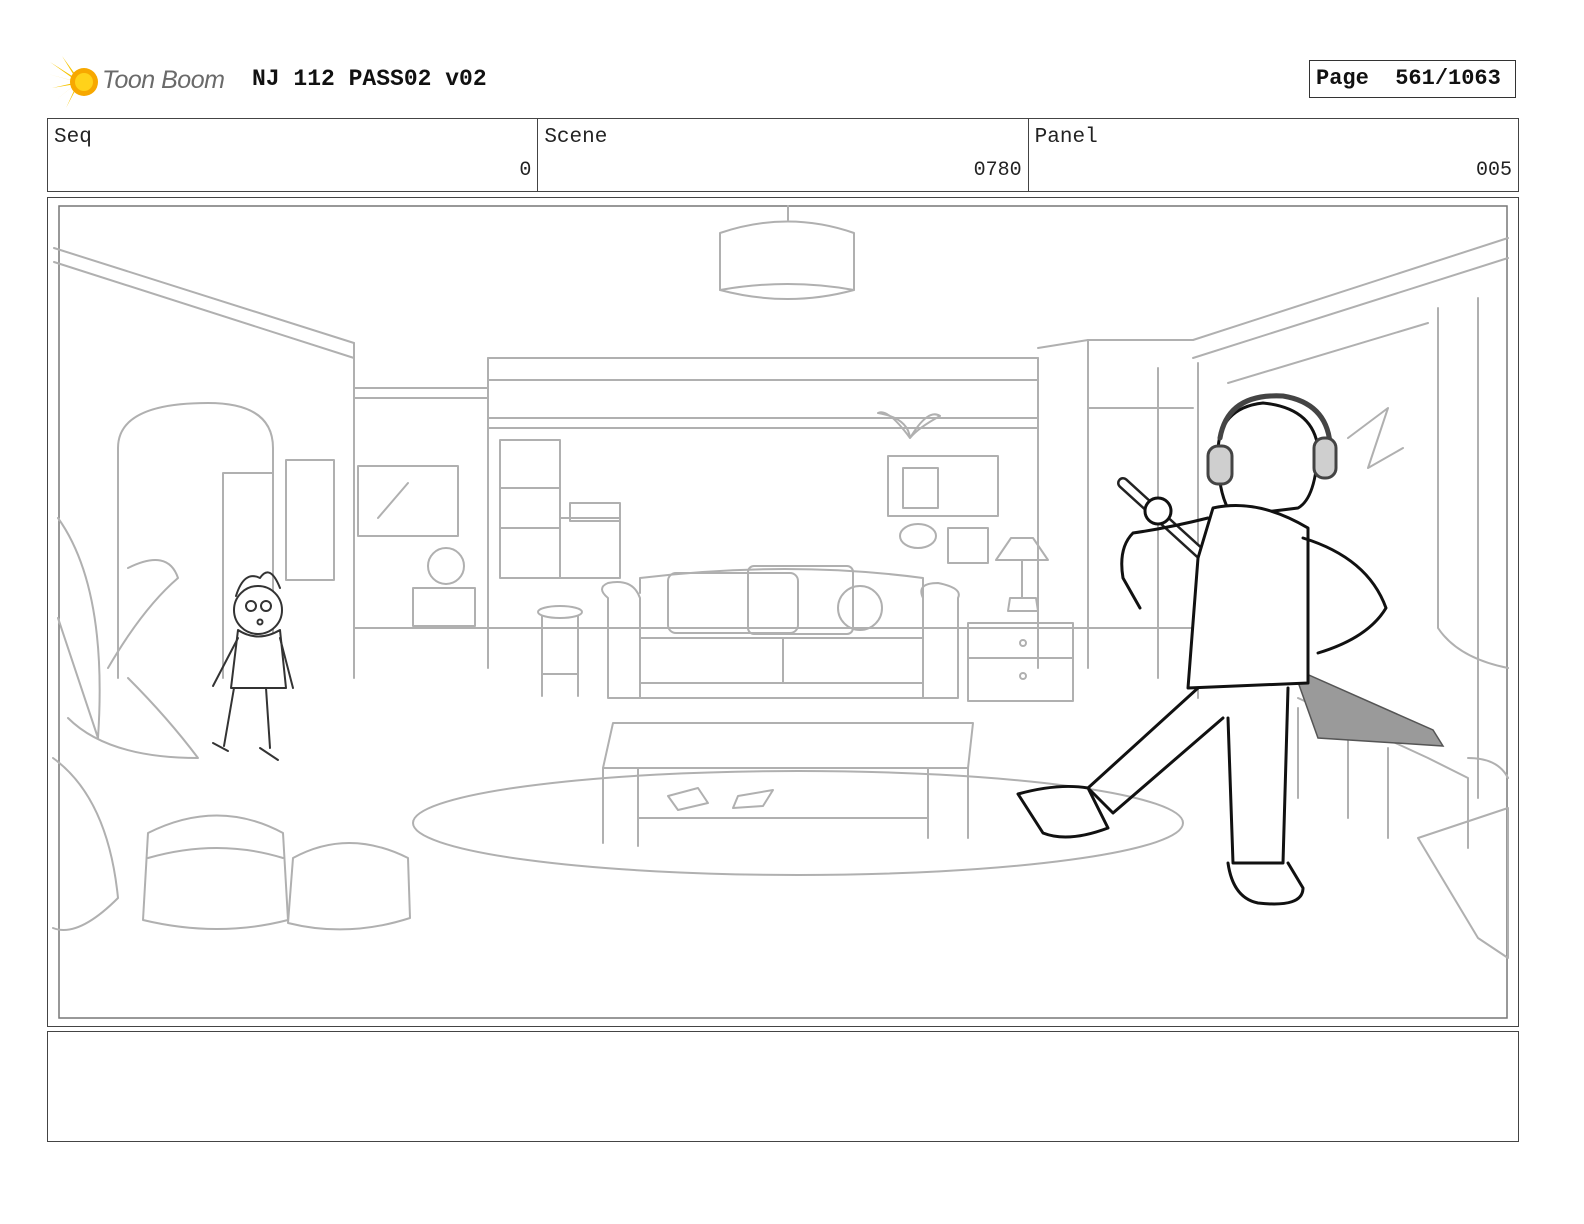 This screenshot has width=1584, height=1224. What do you see at coordinates (293, 155) in the screenshot?
I see `seq-cell: Seq 0` at bounding box center [293, 155].